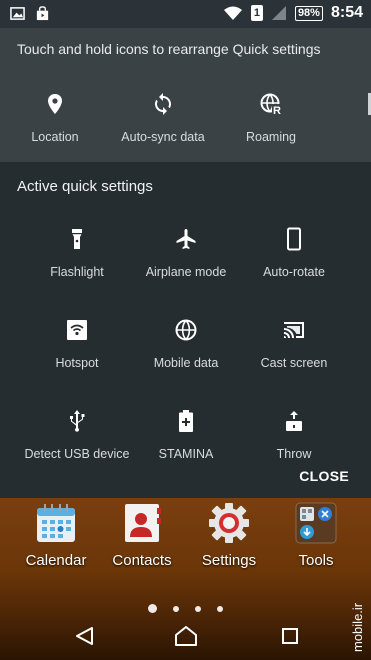 The width and height of the screenshot is (371, 660). What do you see at coordinates (77, 421) in the screenshot?
I see `usb-icon` at bounding box center [77, 421].